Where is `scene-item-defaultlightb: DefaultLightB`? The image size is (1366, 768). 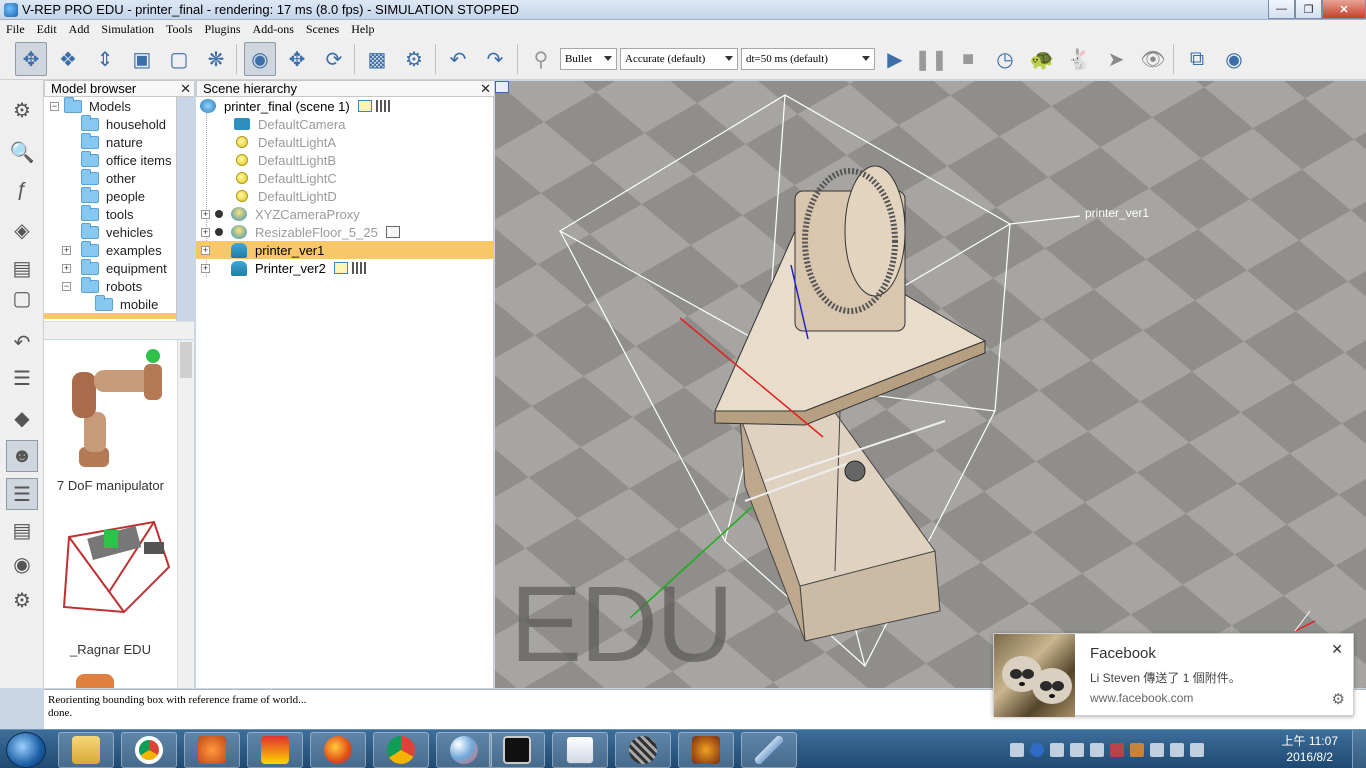
scene-item-defaultlightb: DefaultLightB is located at coordinates (345, 160).